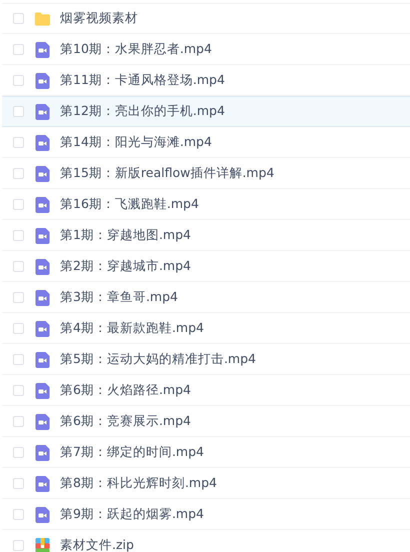  I want to click on file-row: 第5期：运动大妈的精准打击.mp4, so click(206, 359).